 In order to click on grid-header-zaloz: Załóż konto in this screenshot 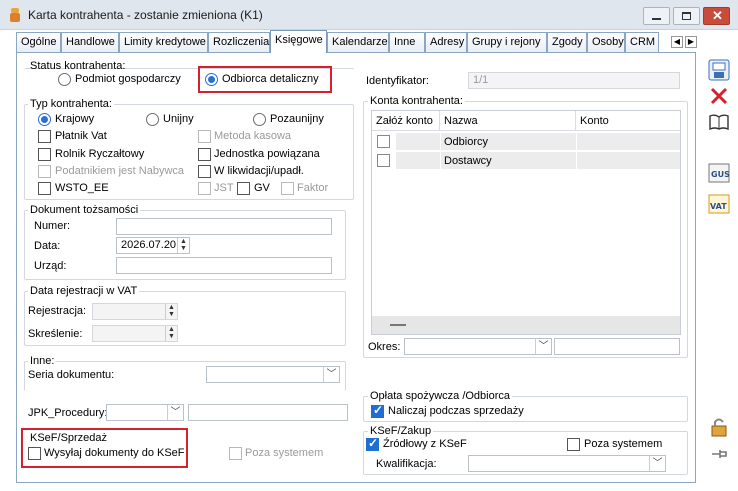, I will do `click(406, 121)`.